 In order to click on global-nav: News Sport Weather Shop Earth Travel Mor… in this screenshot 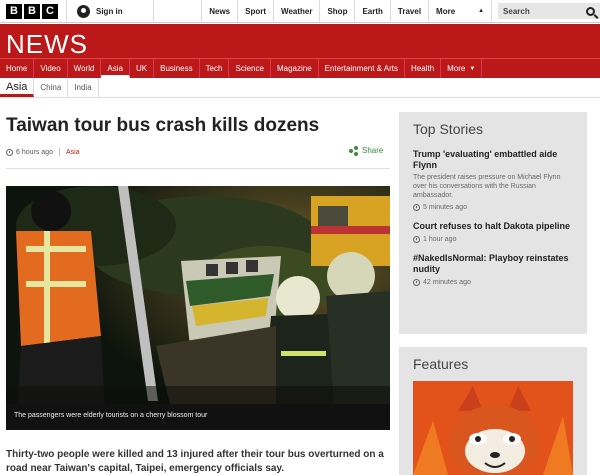, I will do `click(347, 11)`.